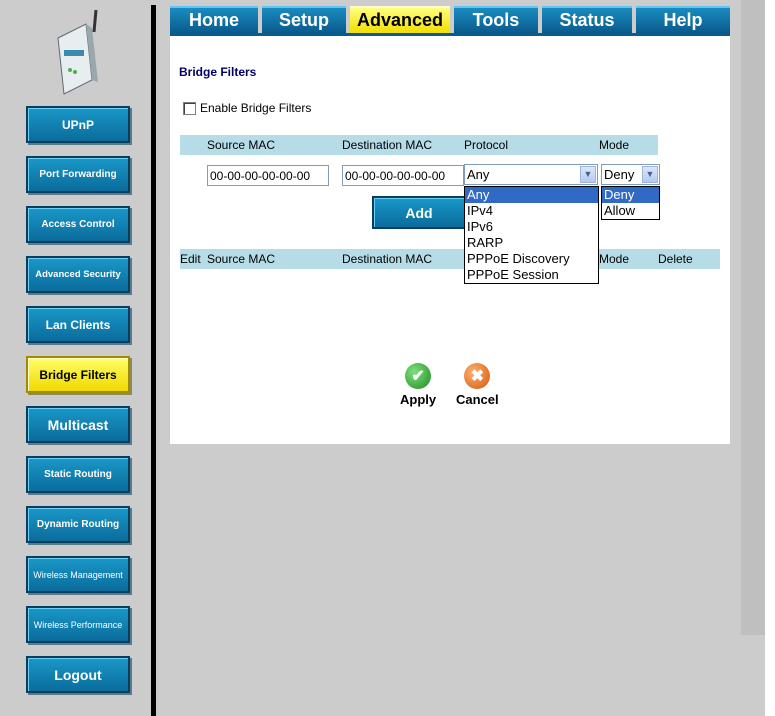  What do you see at coordinates (218, 72) in the screenshot?
I see `page-title: Bridge Filters` at bounding box center [218, 72].